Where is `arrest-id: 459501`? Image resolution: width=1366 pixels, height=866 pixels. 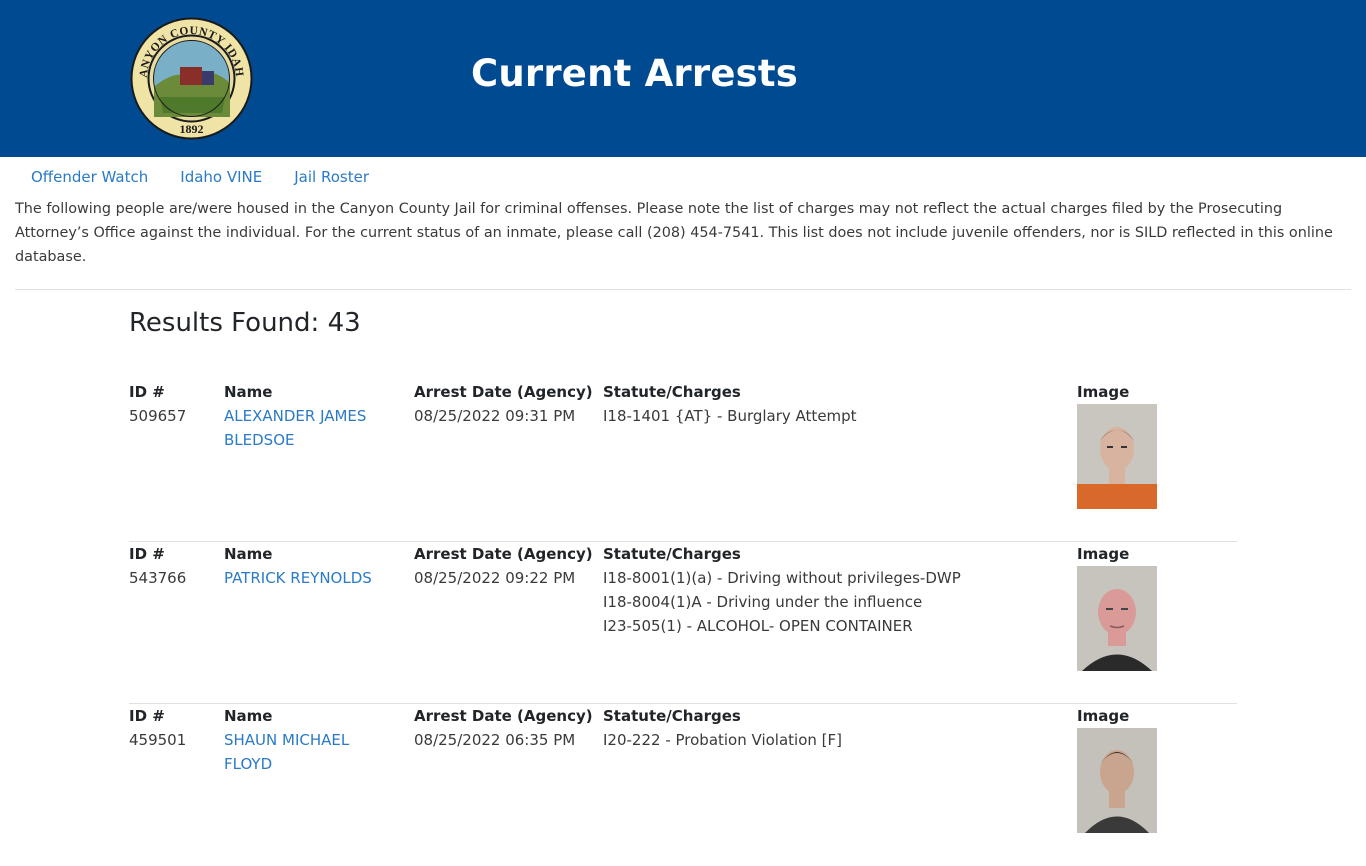
arrest-id: 459501 is located at coordinates (158, 740).